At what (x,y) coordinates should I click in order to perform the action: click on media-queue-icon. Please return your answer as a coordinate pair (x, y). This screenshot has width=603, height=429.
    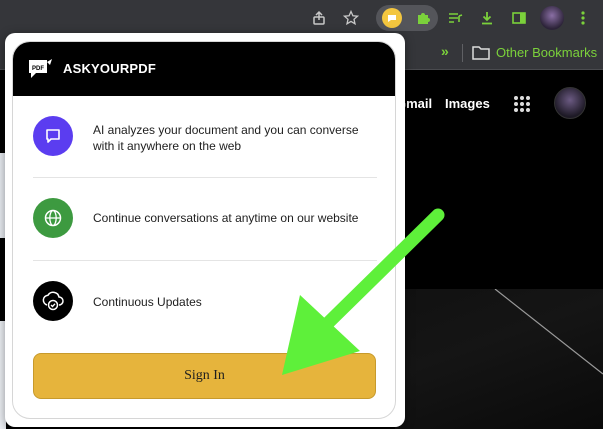
    Looking at the image, I should click on (455, 18).